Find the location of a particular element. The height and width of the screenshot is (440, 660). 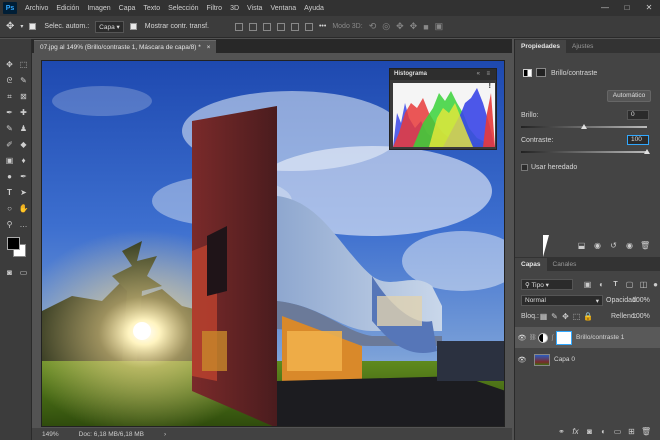

maximize-button: □ is located at coordinates (627, 8).